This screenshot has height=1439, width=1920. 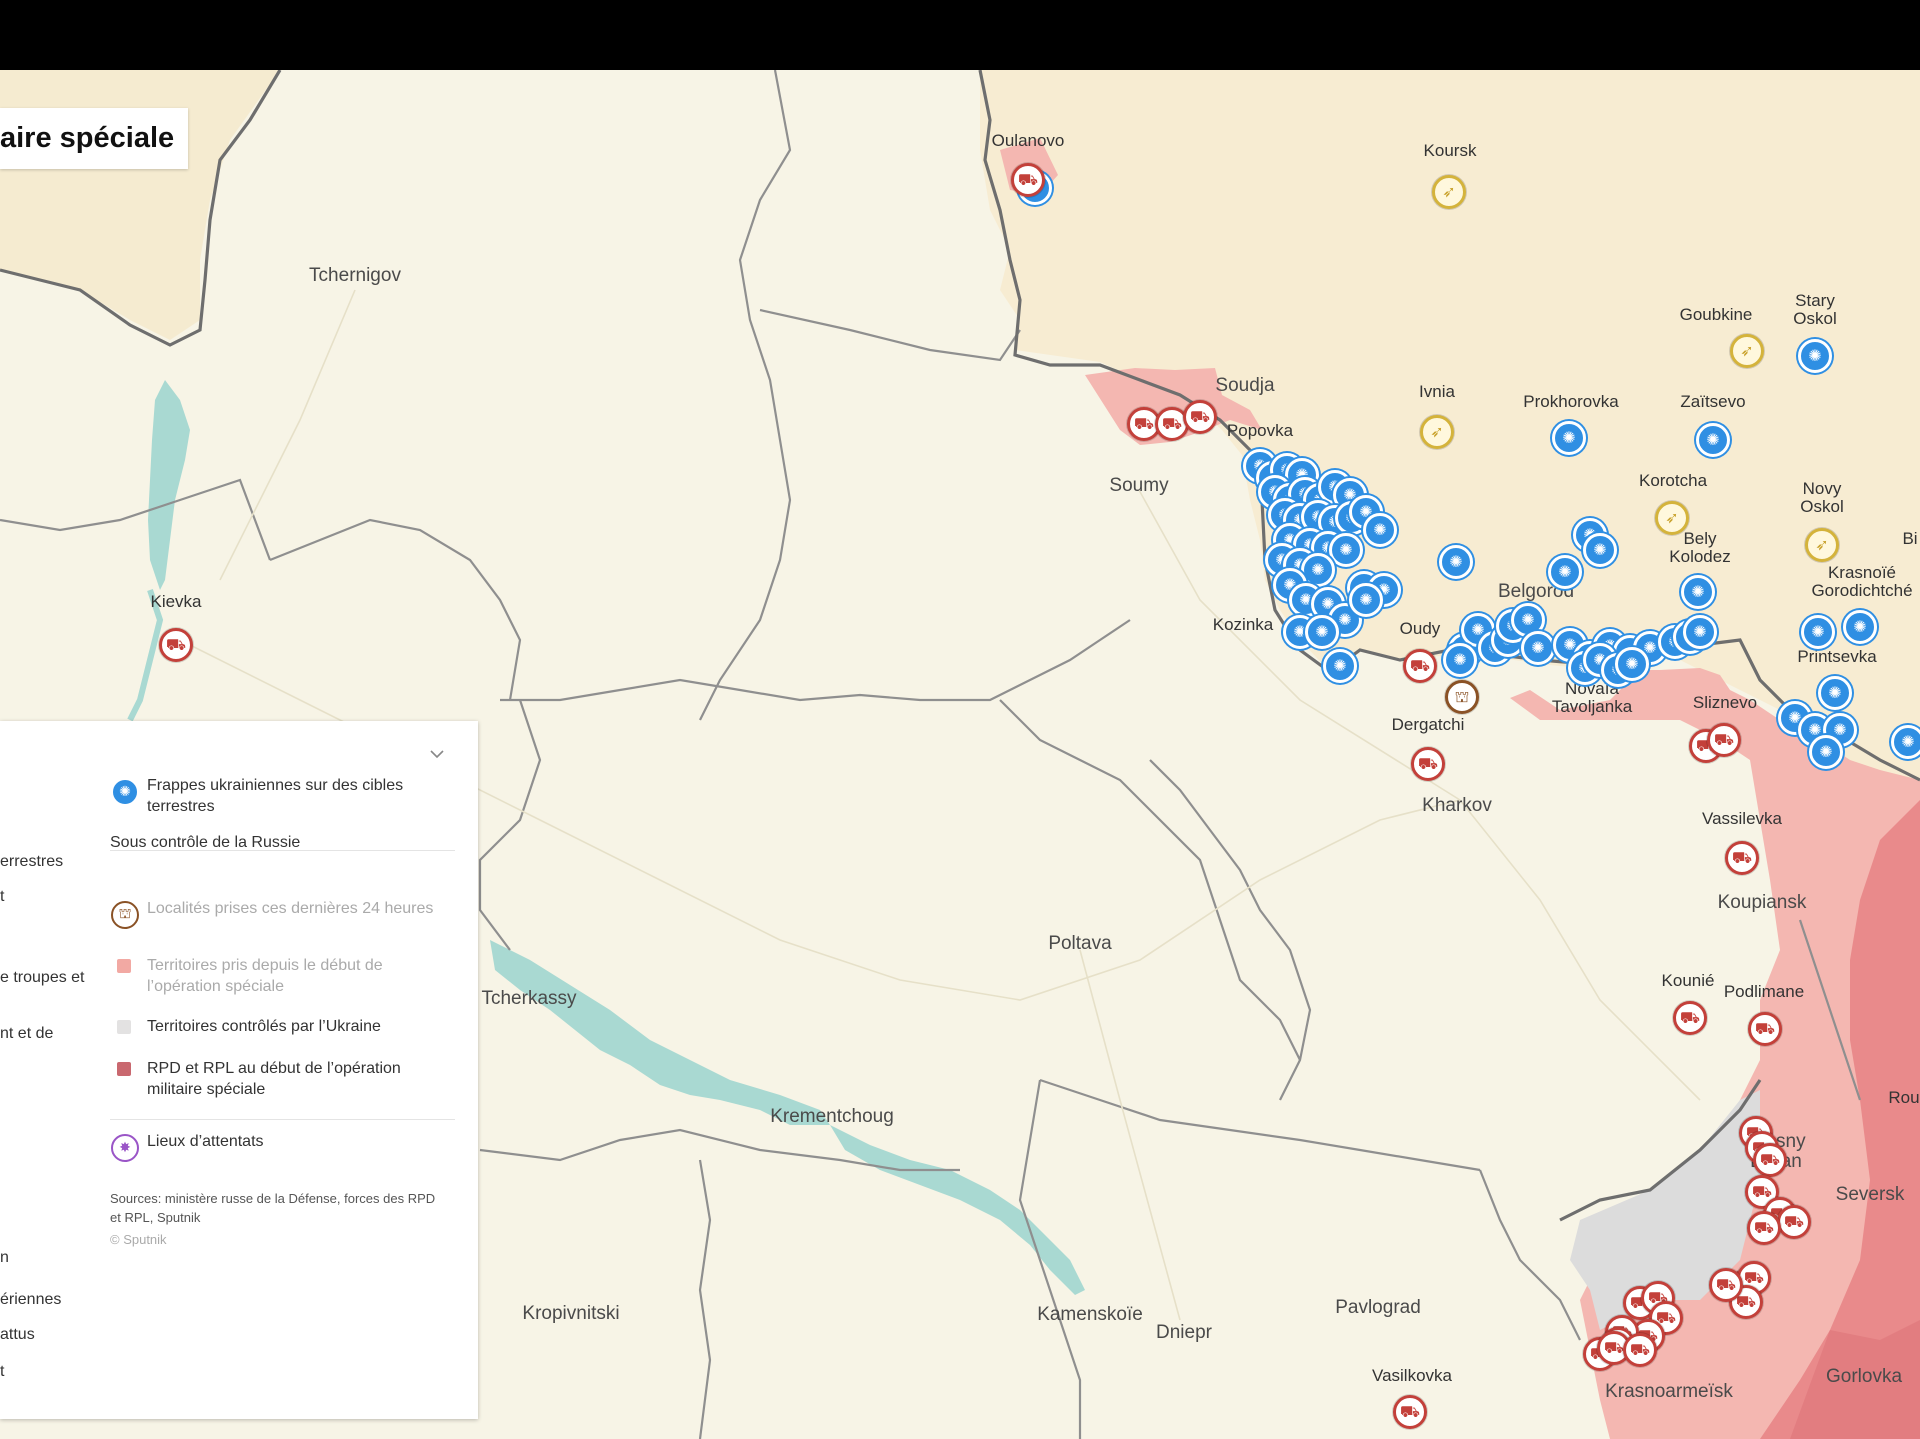 What do you see at coordinates (1260, 430) in the screenshot?
I see `city-label: Popovka` at bounding box center [1260, 430].